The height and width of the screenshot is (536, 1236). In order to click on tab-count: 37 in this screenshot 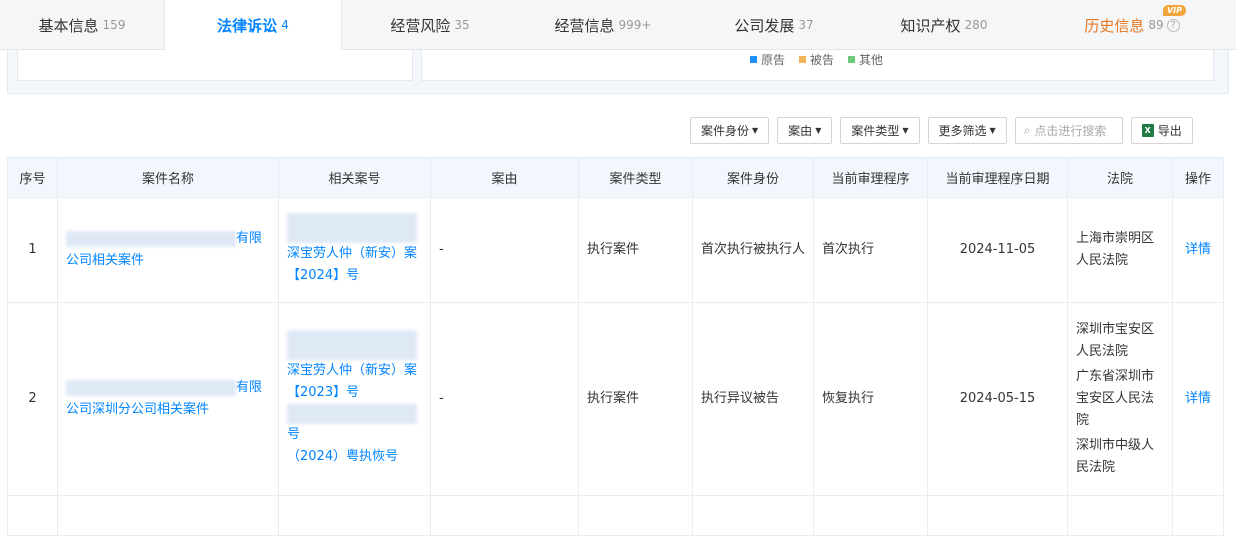, I will do `click(806, 25)`.